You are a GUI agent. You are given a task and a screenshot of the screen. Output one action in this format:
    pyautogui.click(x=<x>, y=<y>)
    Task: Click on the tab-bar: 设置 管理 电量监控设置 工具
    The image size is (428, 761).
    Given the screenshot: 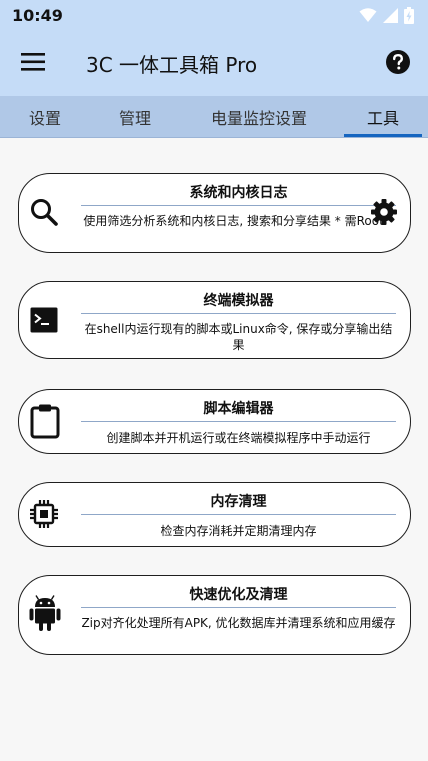 What is the action you would take?
    pyautogui.click(x=214, y=117)
    